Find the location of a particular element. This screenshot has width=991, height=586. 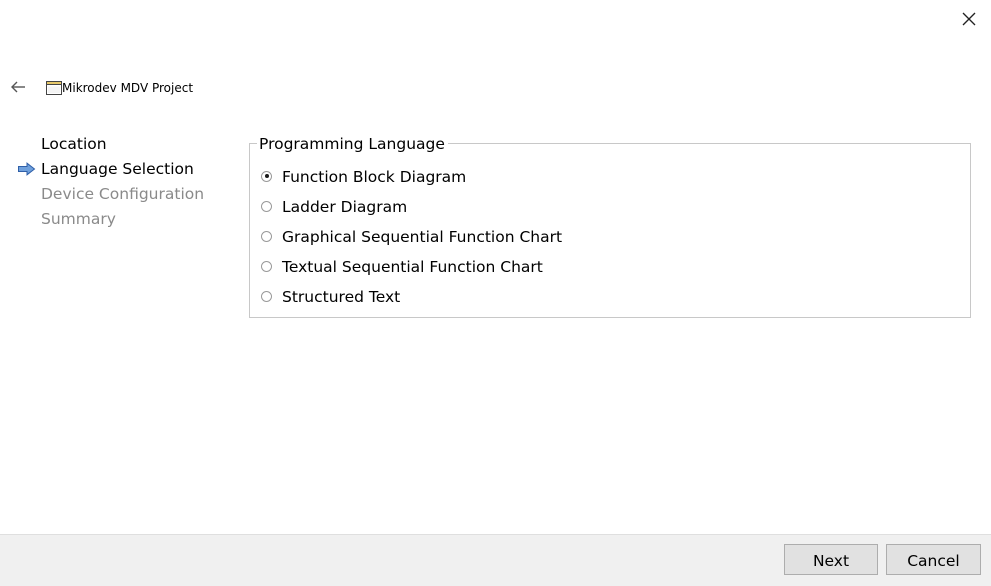

close-button is located at coordinates (969, 19).